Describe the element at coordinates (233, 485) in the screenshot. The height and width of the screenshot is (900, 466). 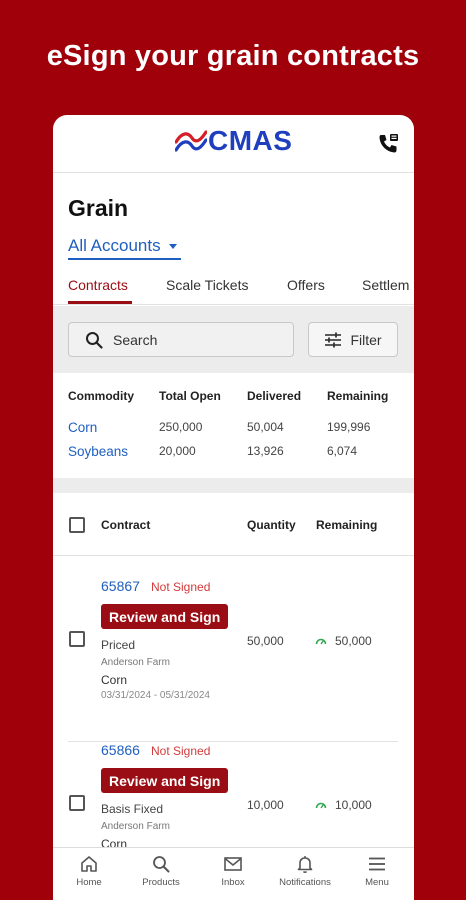
I see `section-divider` at that location.